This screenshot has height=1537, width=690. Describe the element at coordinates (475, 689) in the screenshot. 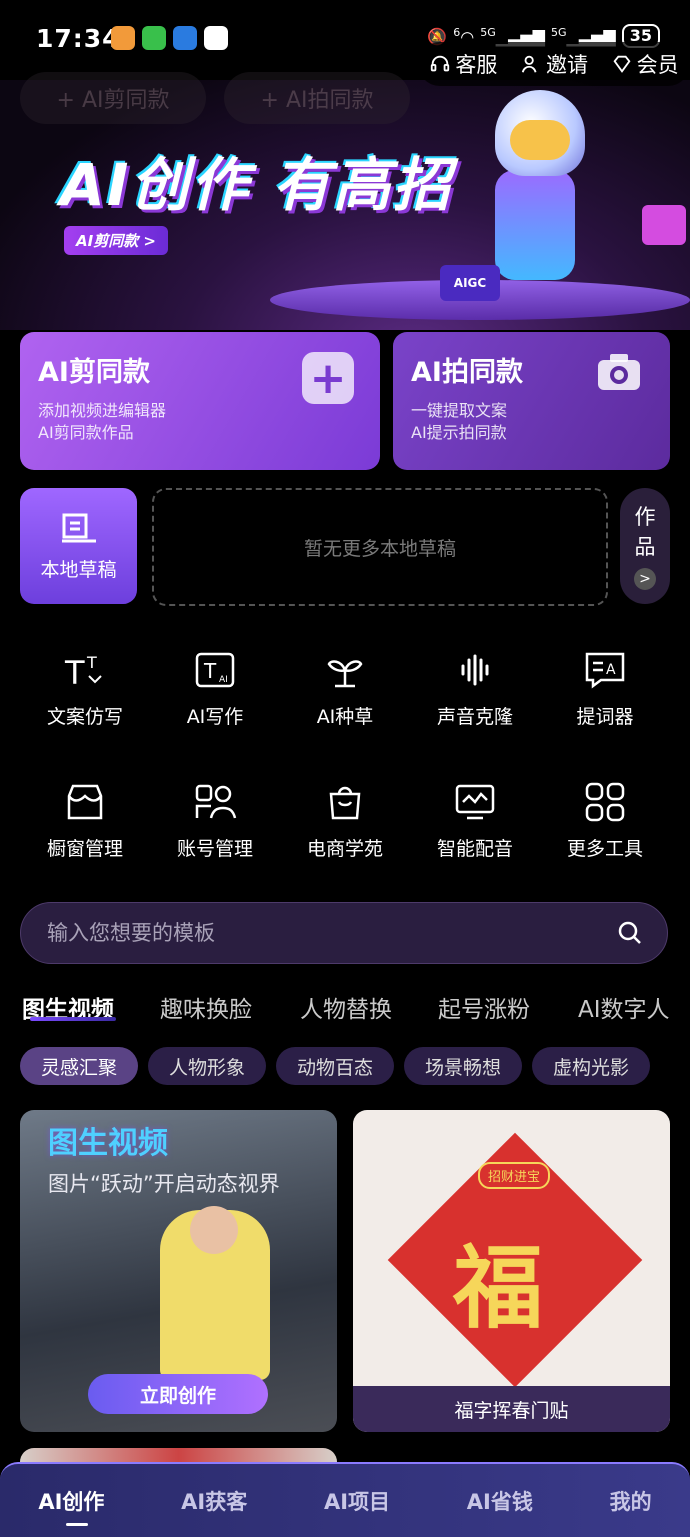

I see `tool-voice-clone: 声音克隆` at that location.